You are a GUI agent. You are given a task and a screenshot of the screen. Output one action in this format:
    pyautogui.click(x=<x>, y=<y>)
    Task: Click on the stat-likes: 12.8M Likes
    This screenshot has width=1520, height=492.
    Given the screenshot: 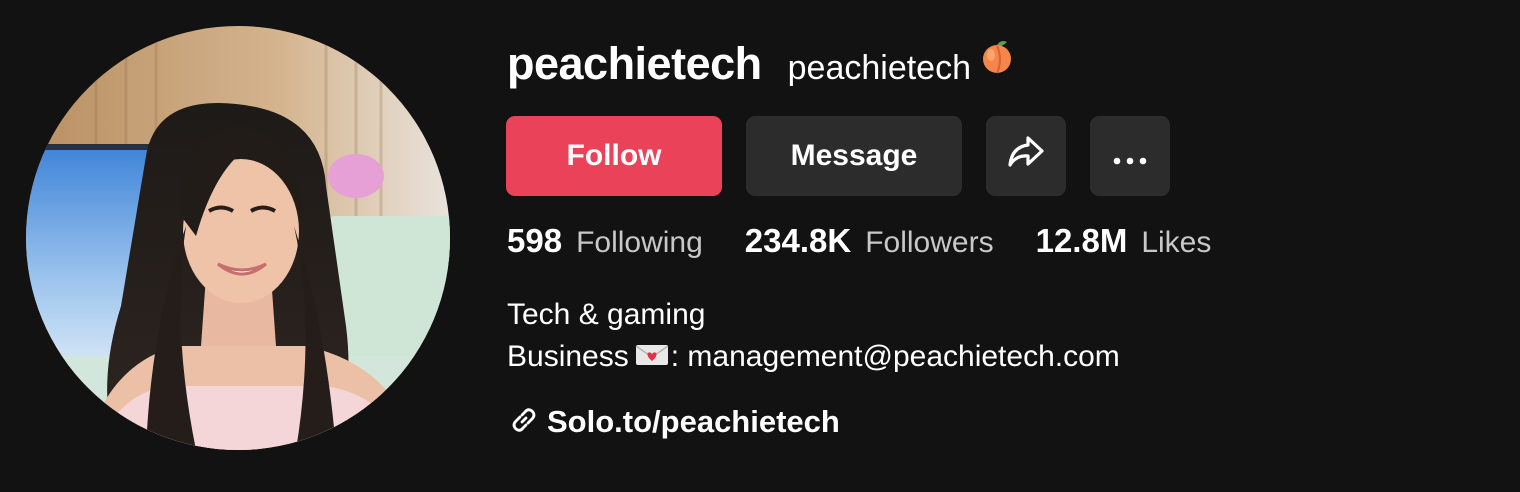 What is the action you would take?
    pyautogui.click(x=1124, y=241)
    